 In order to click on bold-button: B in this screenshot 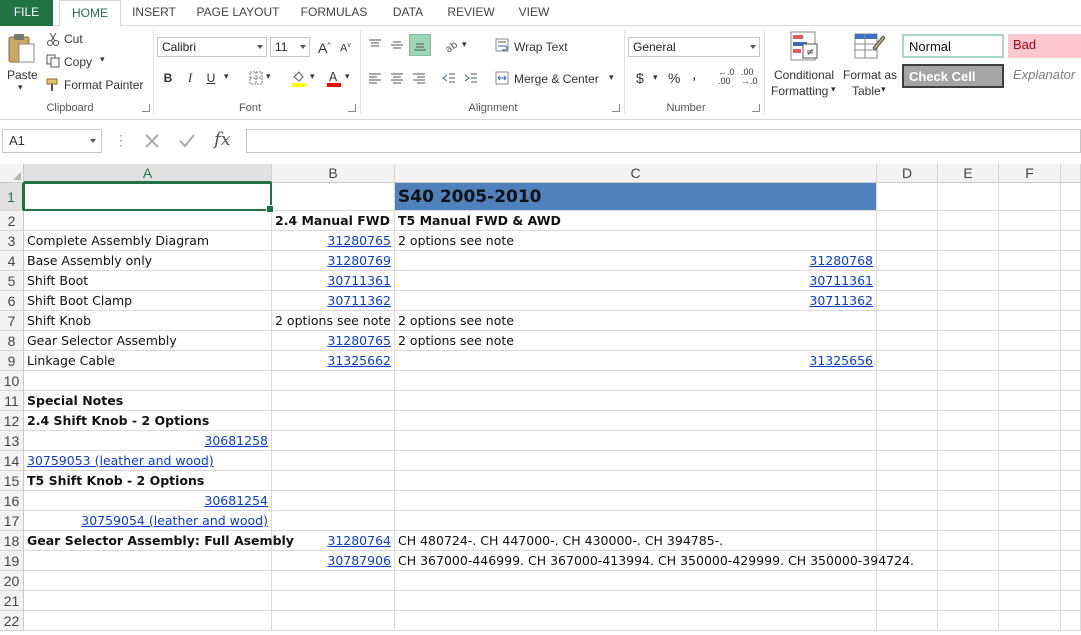, I will do `click(168, 78)`.